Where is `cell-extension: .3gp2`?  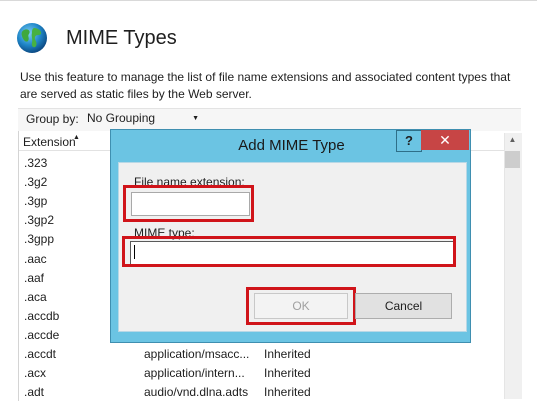 cell-extension: .3gp2 is located at coordinates (39, 220).